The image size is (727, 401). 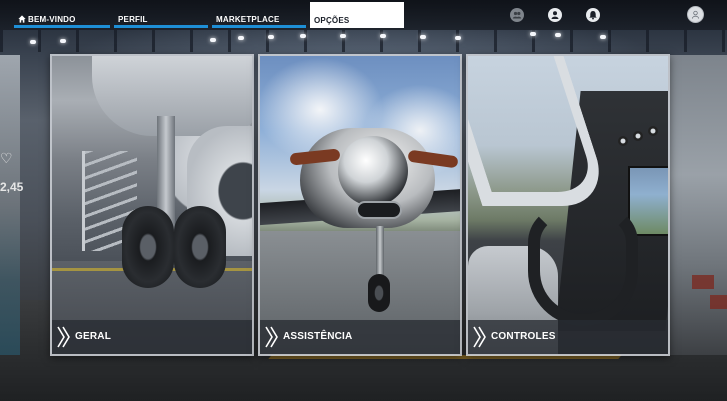 I want to click on tab-label: OPÇÕES, so click(x=332, y=20).